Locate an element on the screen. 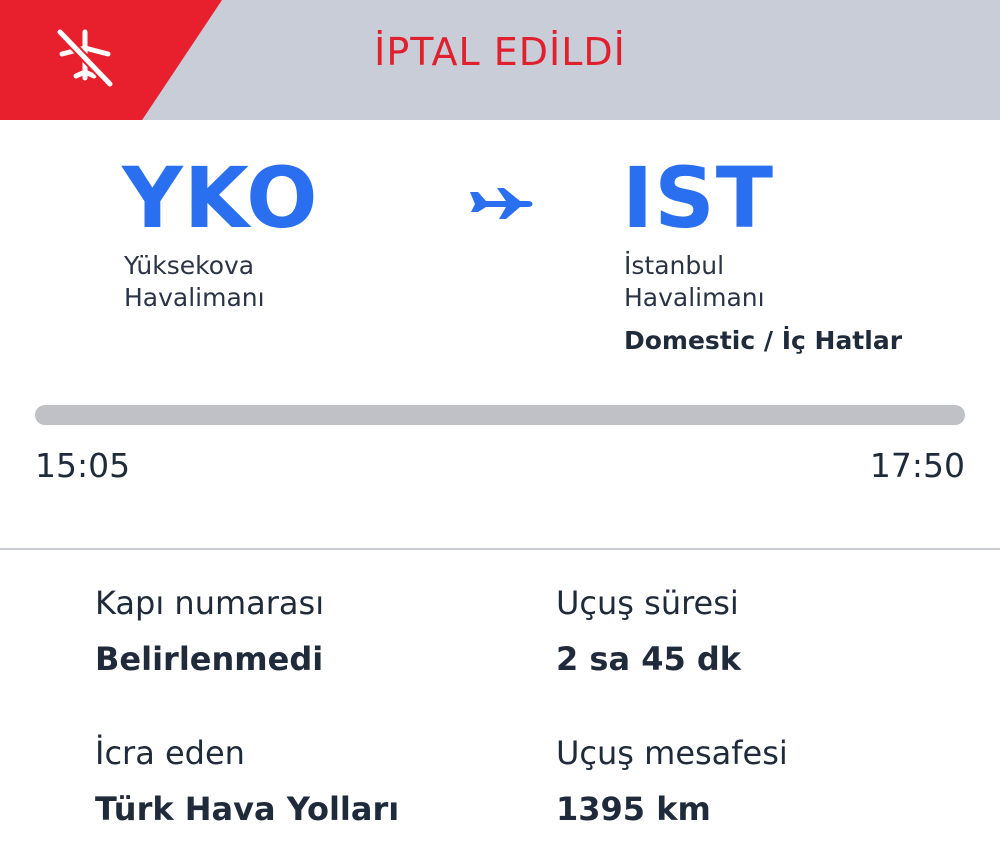  origin-airport-line2: Havalimanı is located at coordinates (194, 297).